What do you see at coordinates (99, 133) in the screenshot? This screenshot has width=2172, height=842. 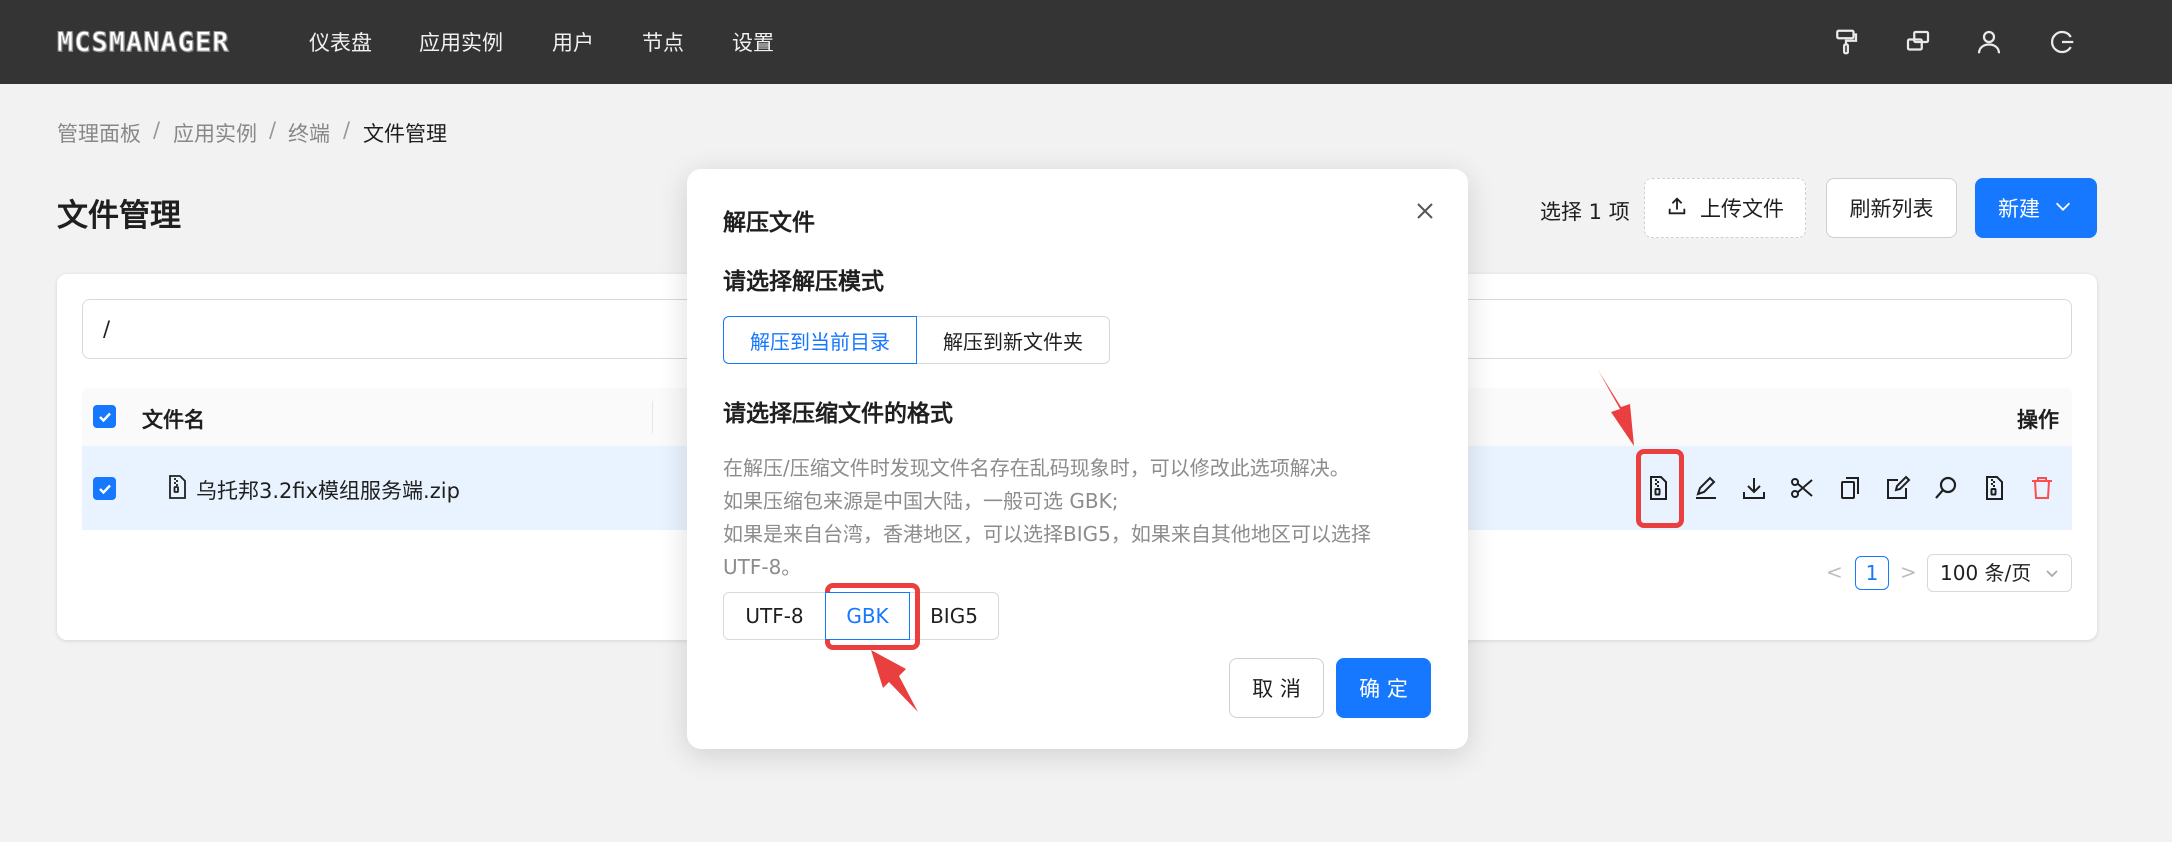 I see `breadcrumb-dashboard: 管理面板` at bounding box center [99, 133].